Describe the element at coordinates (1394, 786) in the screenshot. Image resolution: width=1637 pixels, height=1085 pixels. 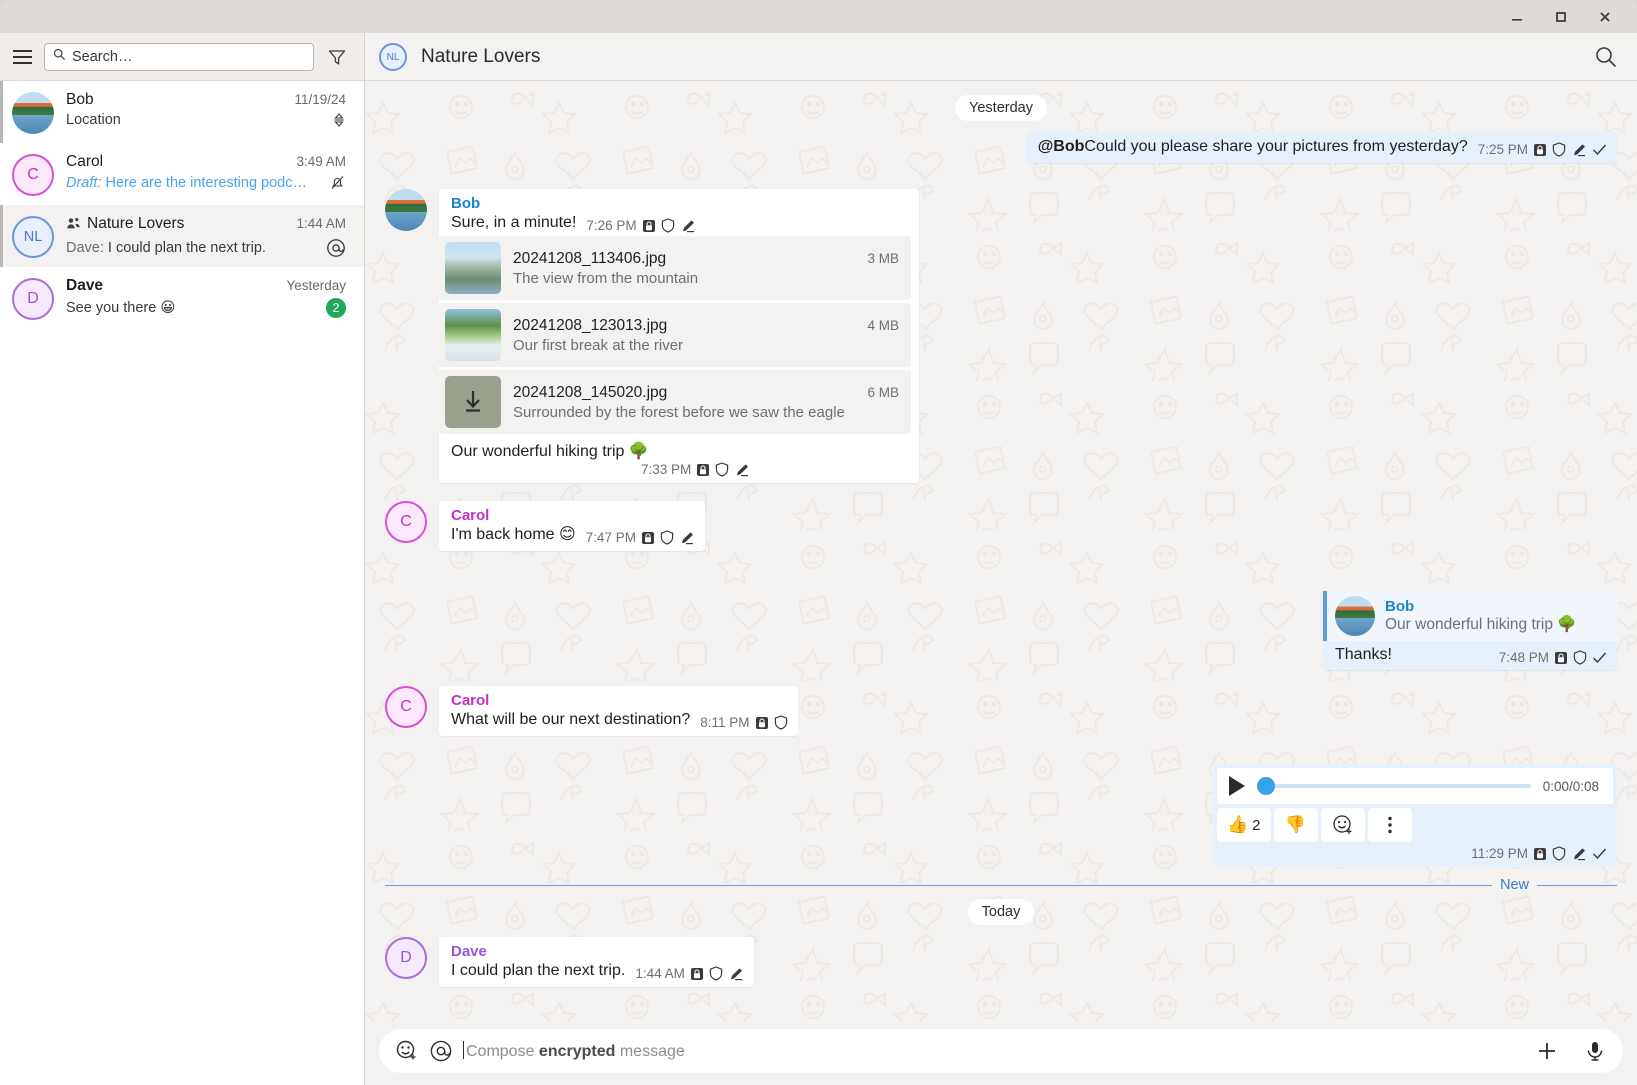
I see `voice-progress-track` at that location.